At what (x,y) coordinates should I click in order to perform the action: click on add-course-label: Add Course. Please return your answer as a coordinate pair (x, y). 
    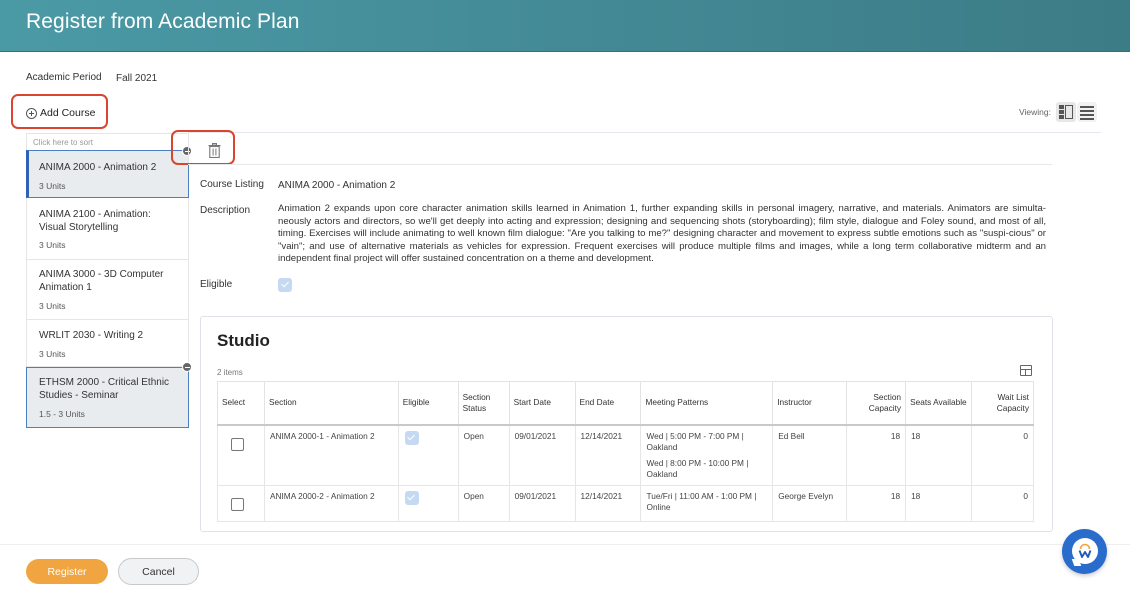
    Looking at the image, I should click on (68, 113).